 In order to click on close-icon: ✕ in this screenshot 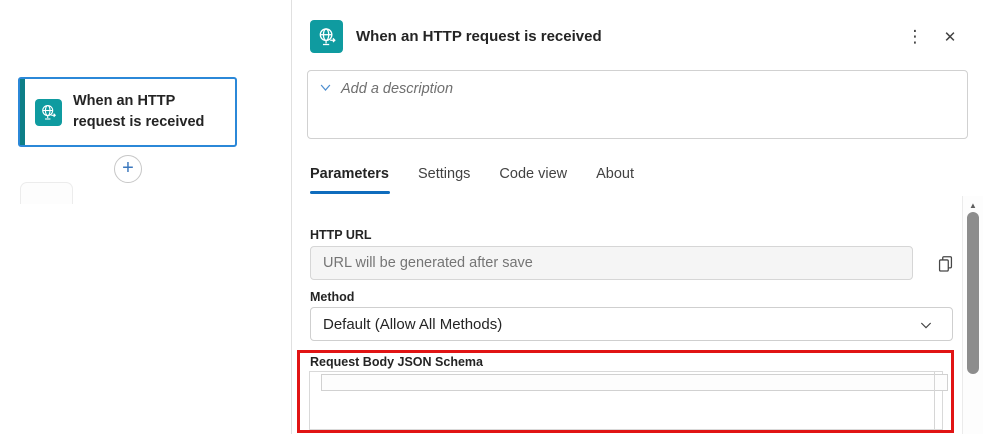, I will do `click(950, 37)`.